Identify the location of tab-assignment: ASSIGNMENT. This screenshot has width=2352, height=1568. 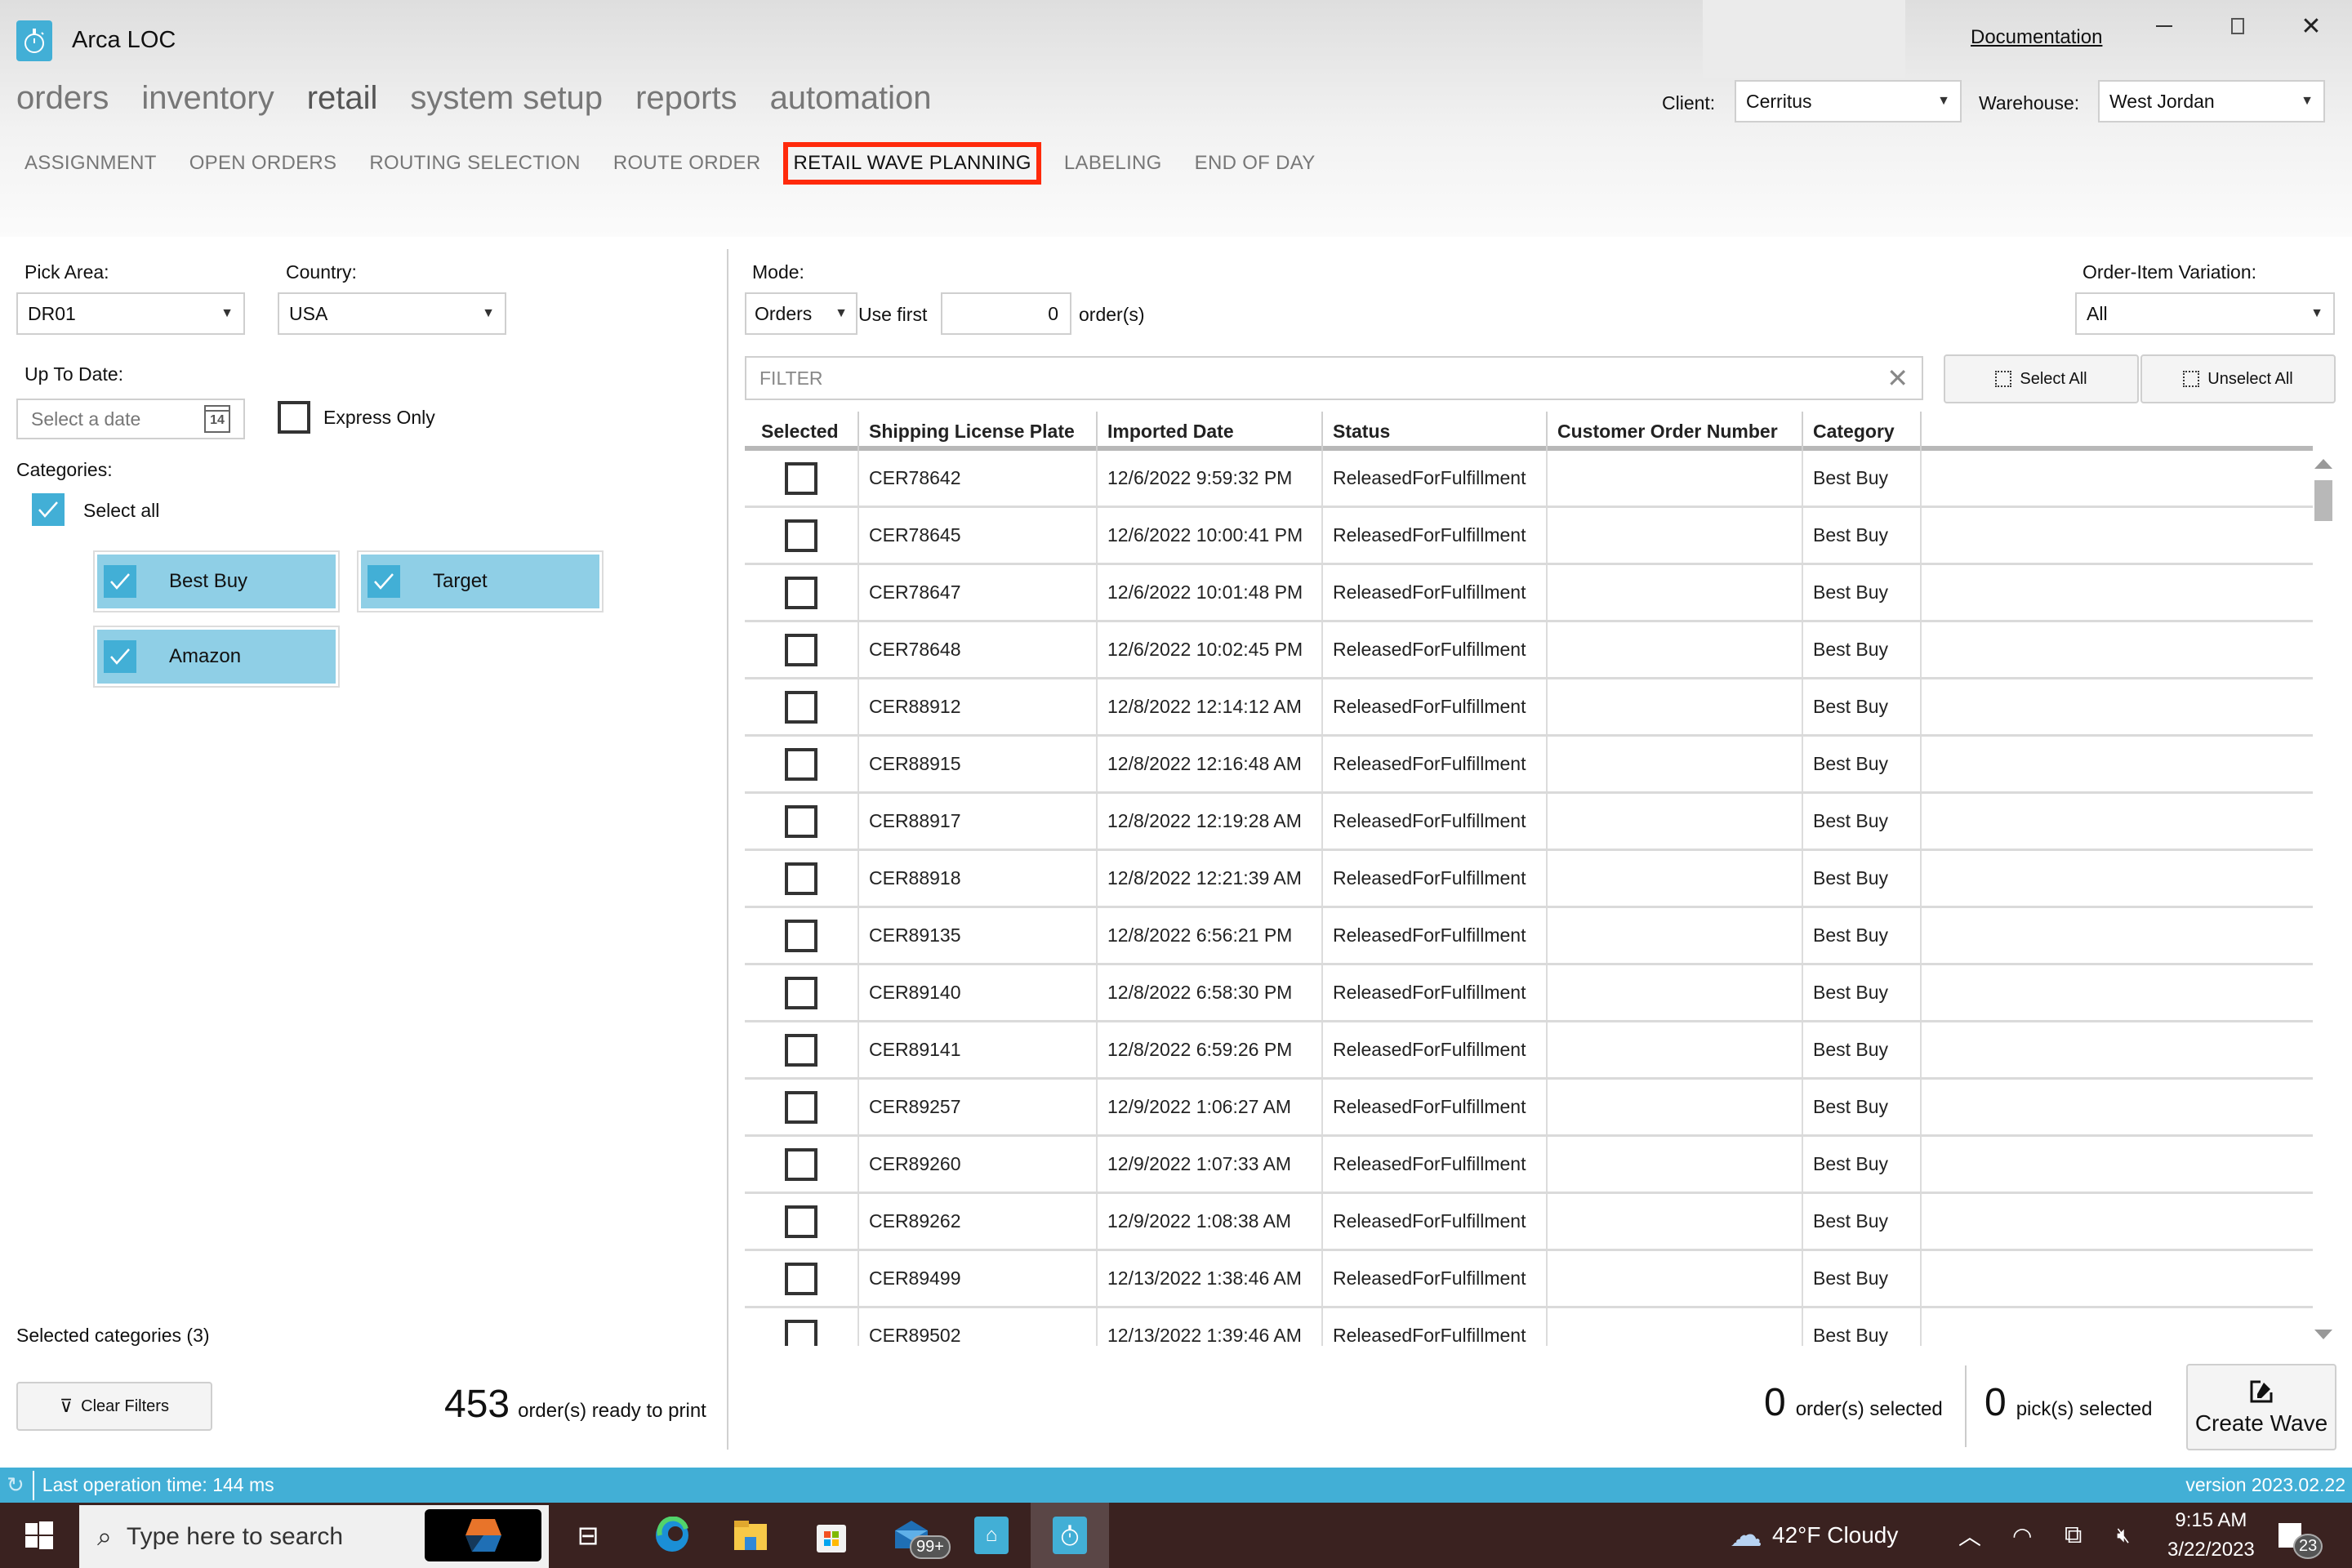
(90, 163).